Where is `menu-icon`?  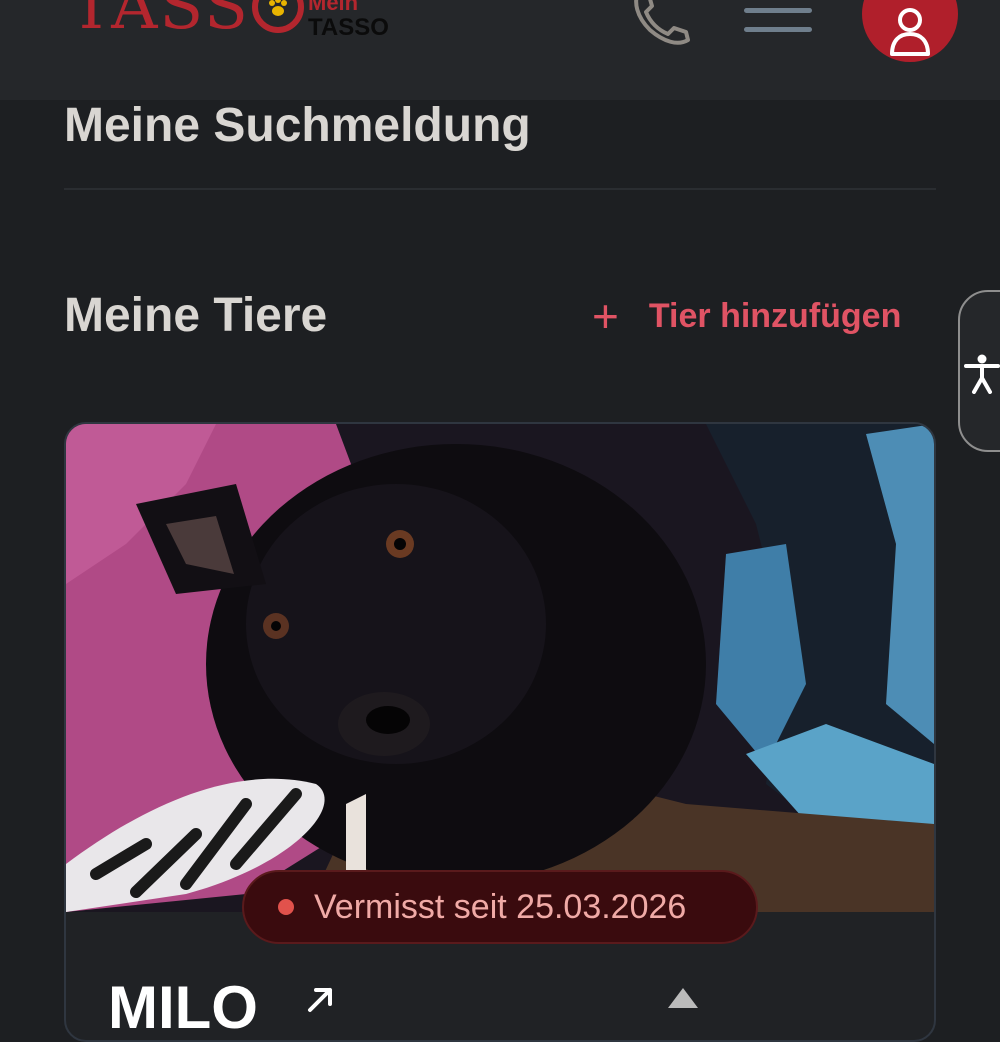 menu-icon is located at coordinates (778, 10).